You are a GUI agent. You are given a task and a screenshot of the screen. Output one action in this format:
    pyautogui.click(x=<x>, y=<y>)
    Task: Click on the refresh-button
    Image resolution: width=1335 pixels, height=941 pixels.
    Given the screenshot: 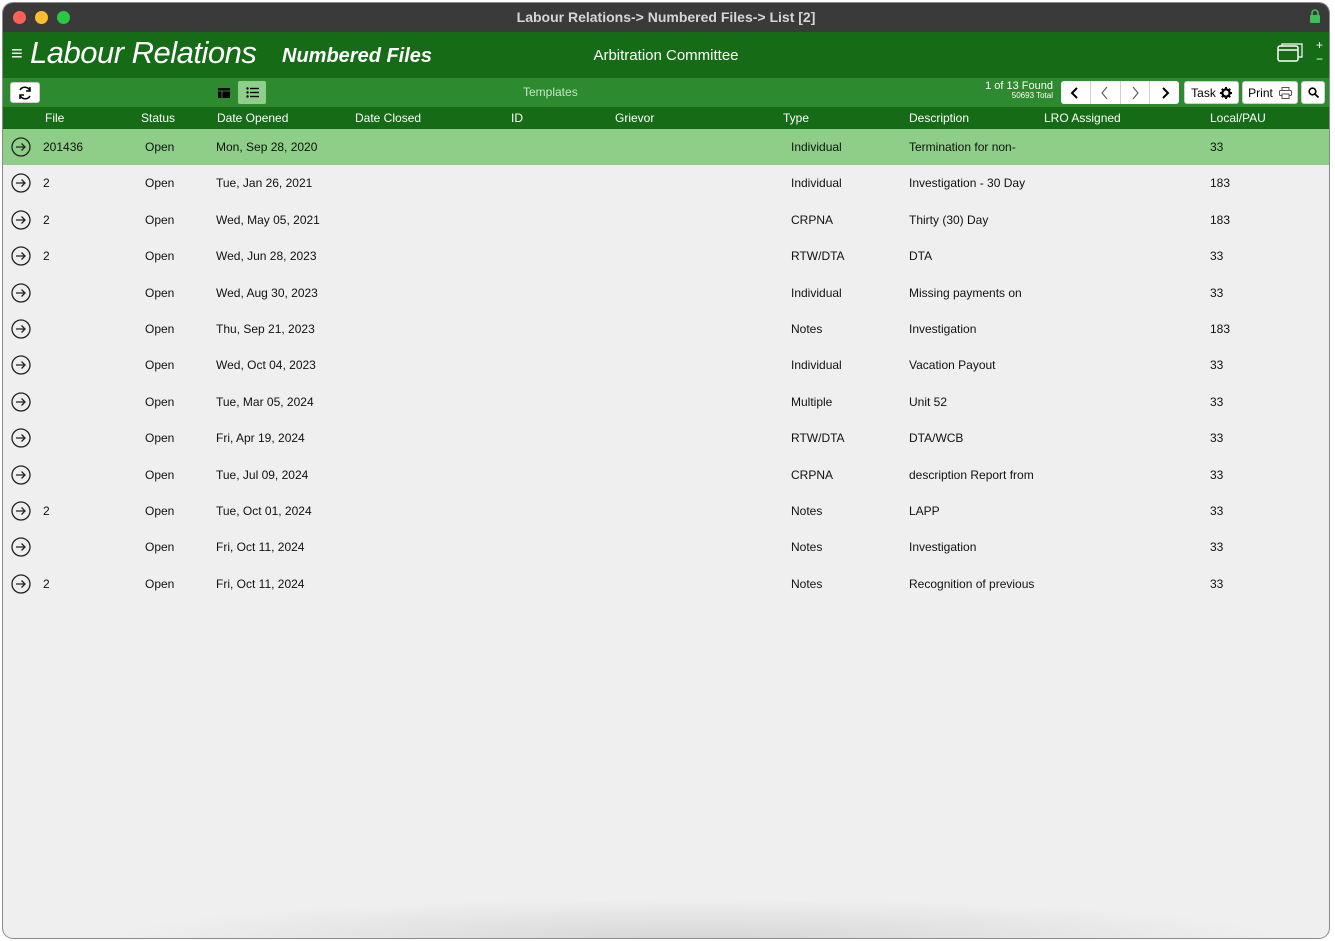 What is the action you would take?
    pyautogui.click(x=25, y=92)
    